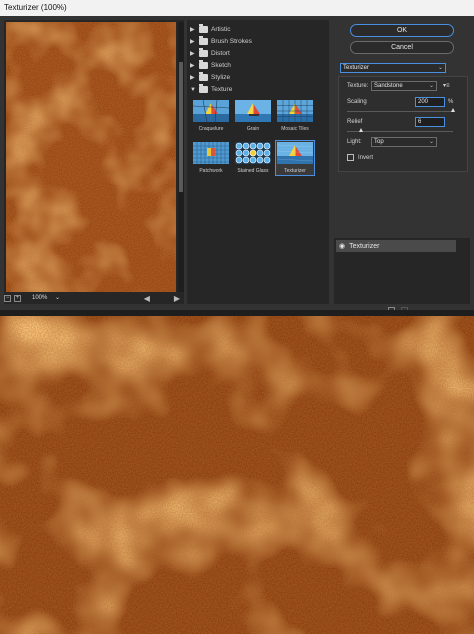  I want to click on scaling-slider, so click(400, 111).